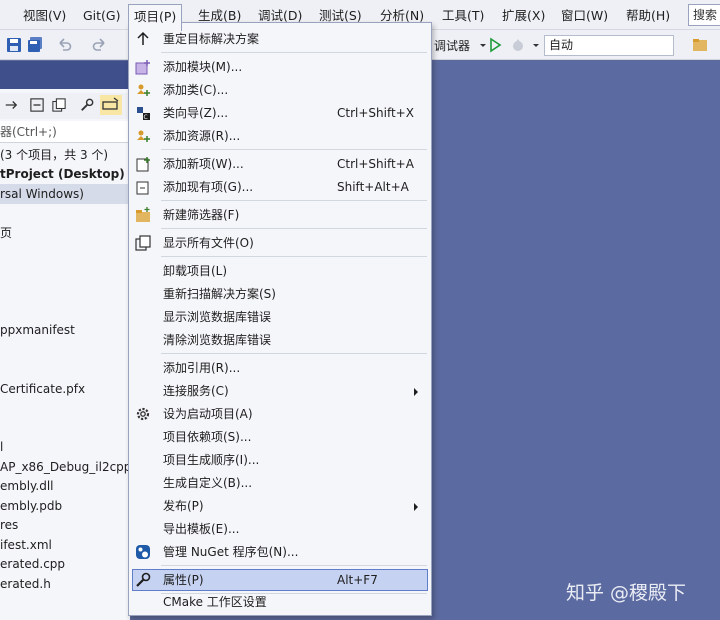  Describe the element at coordinates (143, 38) in the screenshot. I see `arrow-up-icon` at that location.